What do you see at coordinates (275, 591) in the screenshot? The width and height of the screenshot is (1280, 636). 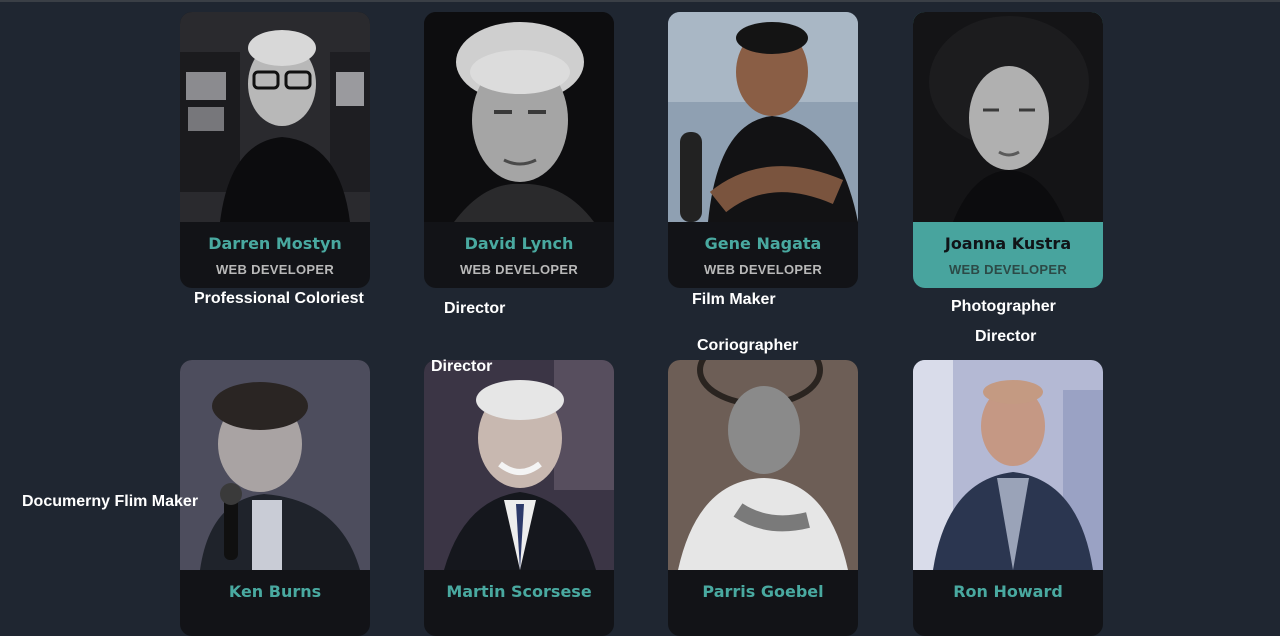 I see `team-name: Ken Burns` at bounding box center [275, 591].